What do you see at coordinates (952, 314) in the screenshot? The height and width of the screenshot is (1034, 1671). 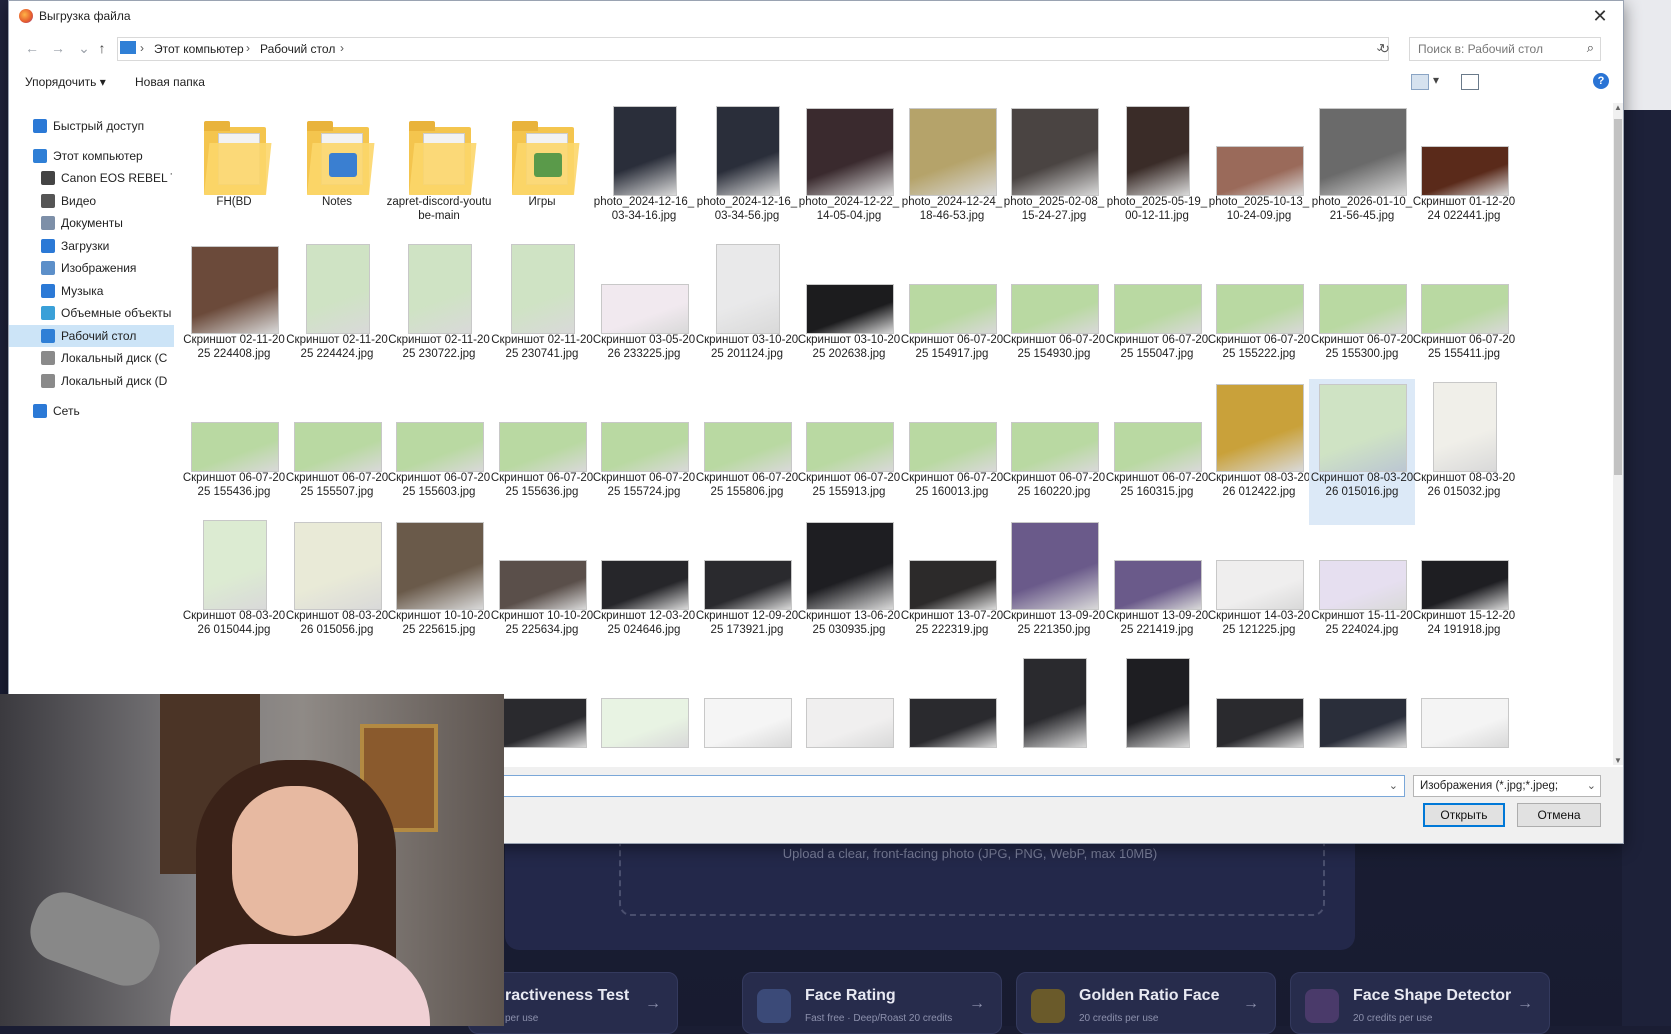 I see `file-item: Скриншот 06-07-2025 154917.jpg` at bounding box center [952, 314].